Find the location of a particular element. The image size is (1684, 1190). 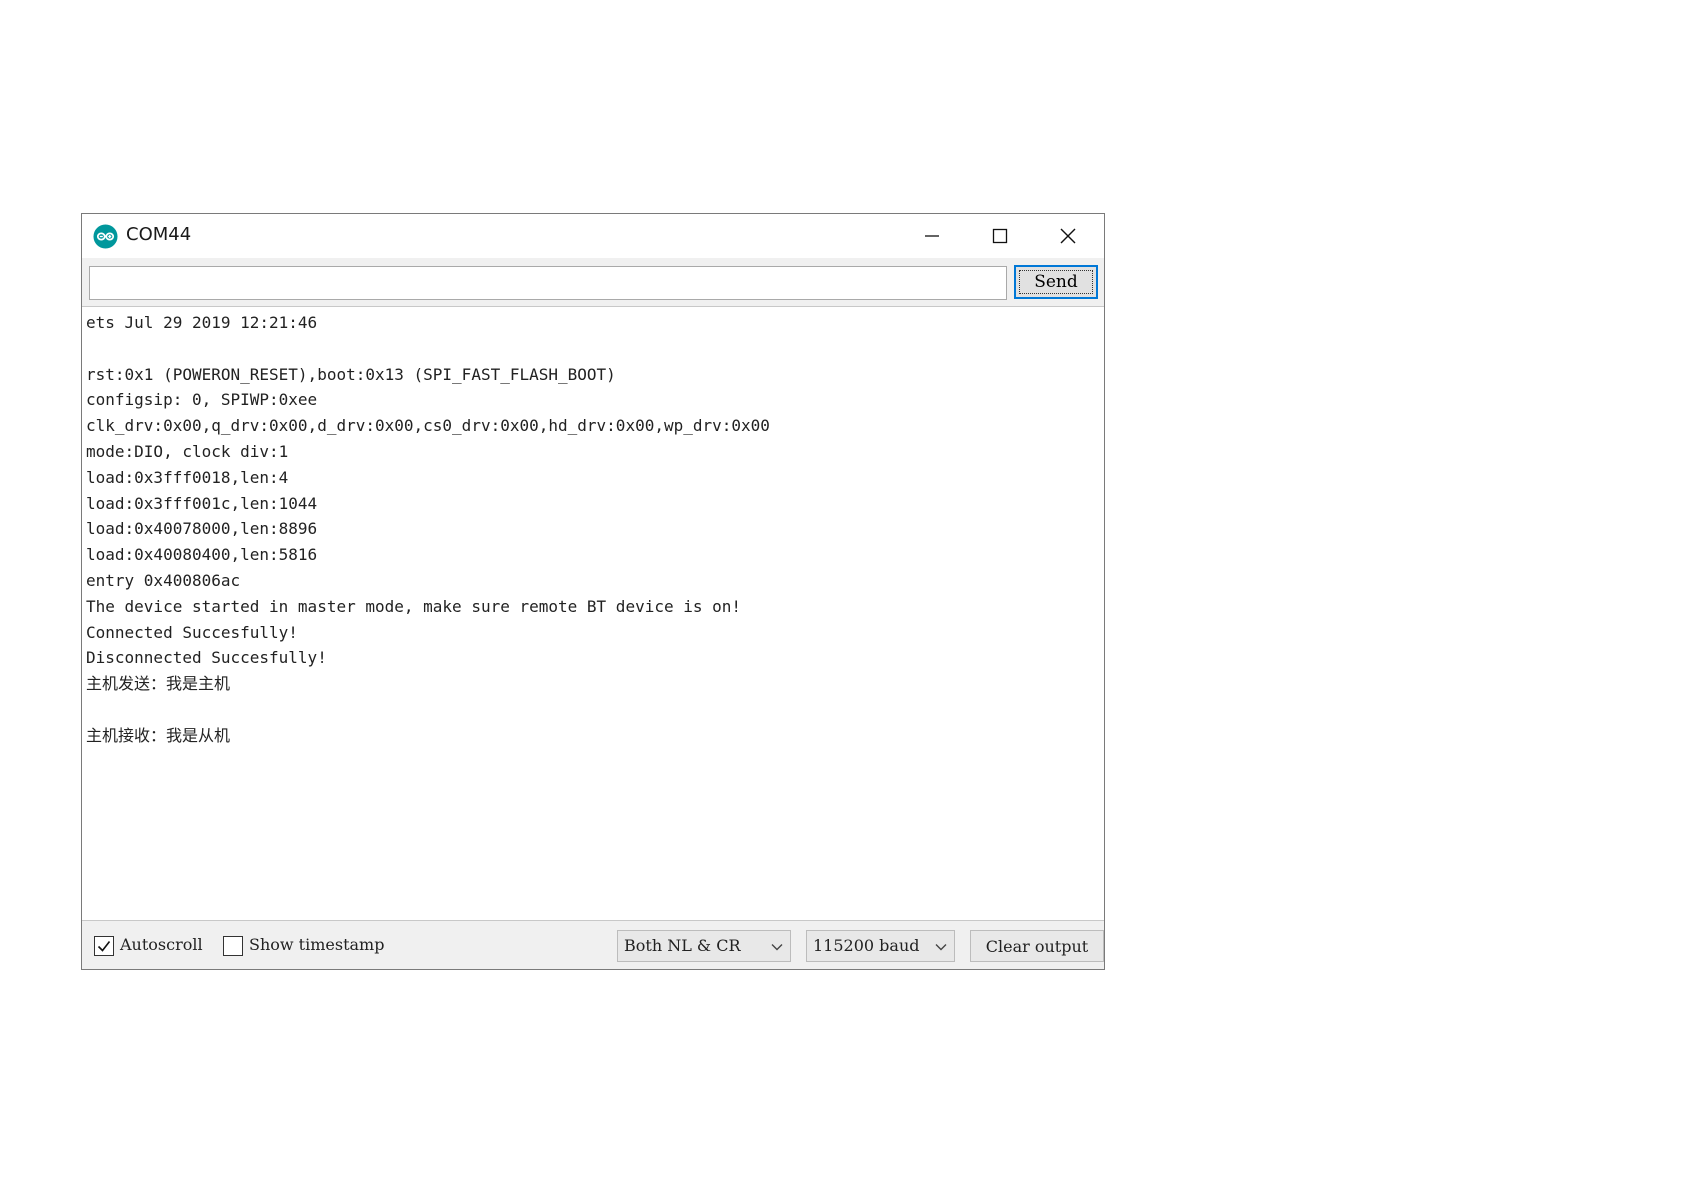

line-ending-value: Both NL & CR is located at coordinates (682, 945).